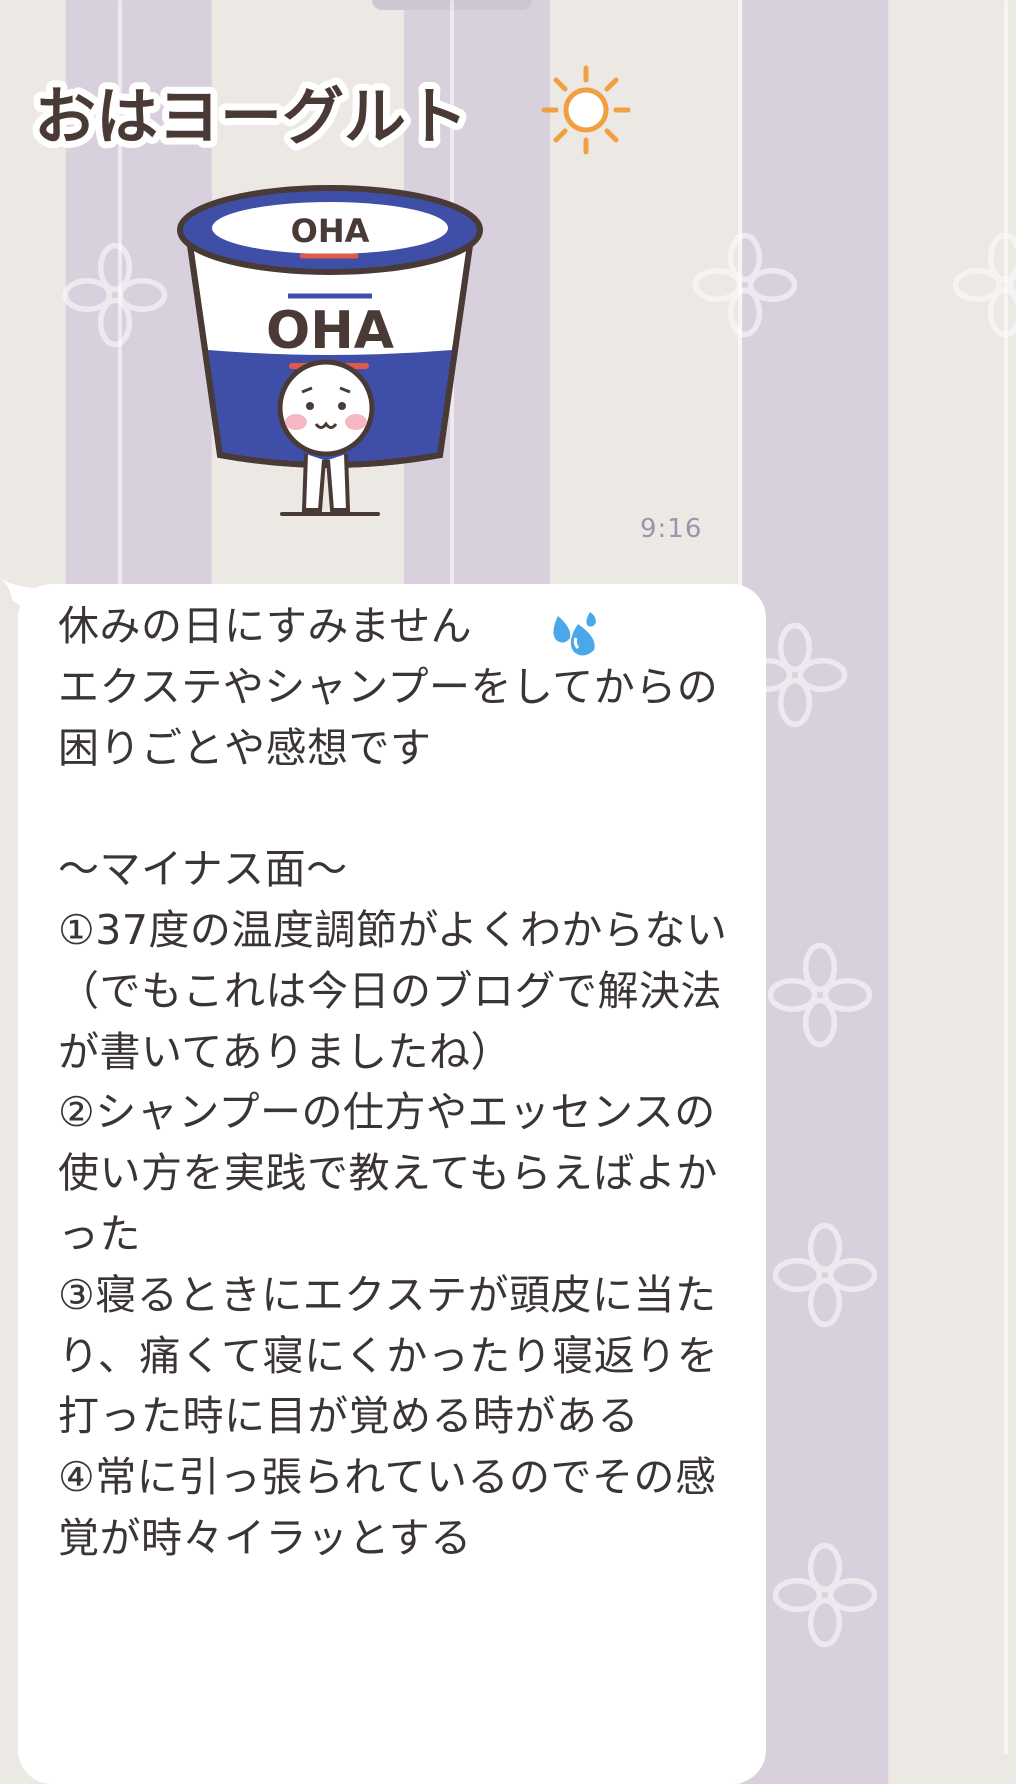 This screenshot has width=1016, height=1784. Describe the element at coordinates (330, 231) in the screenshot. I see `cup-lid-text: OHA` at that location.